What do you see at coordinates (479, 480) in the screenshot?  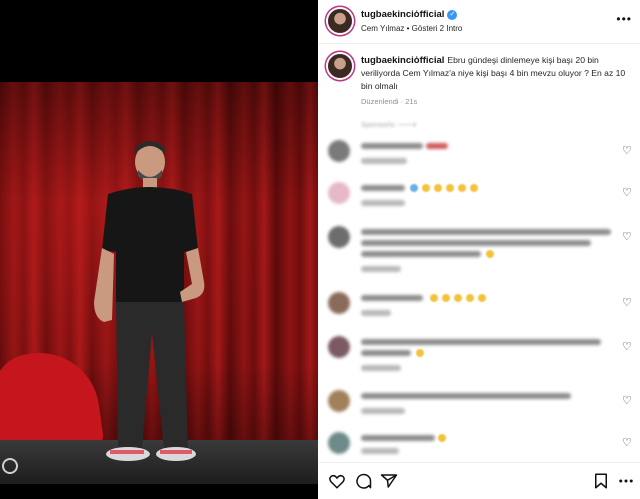 I see `post-action-bar` at bounding box center [479, 480].